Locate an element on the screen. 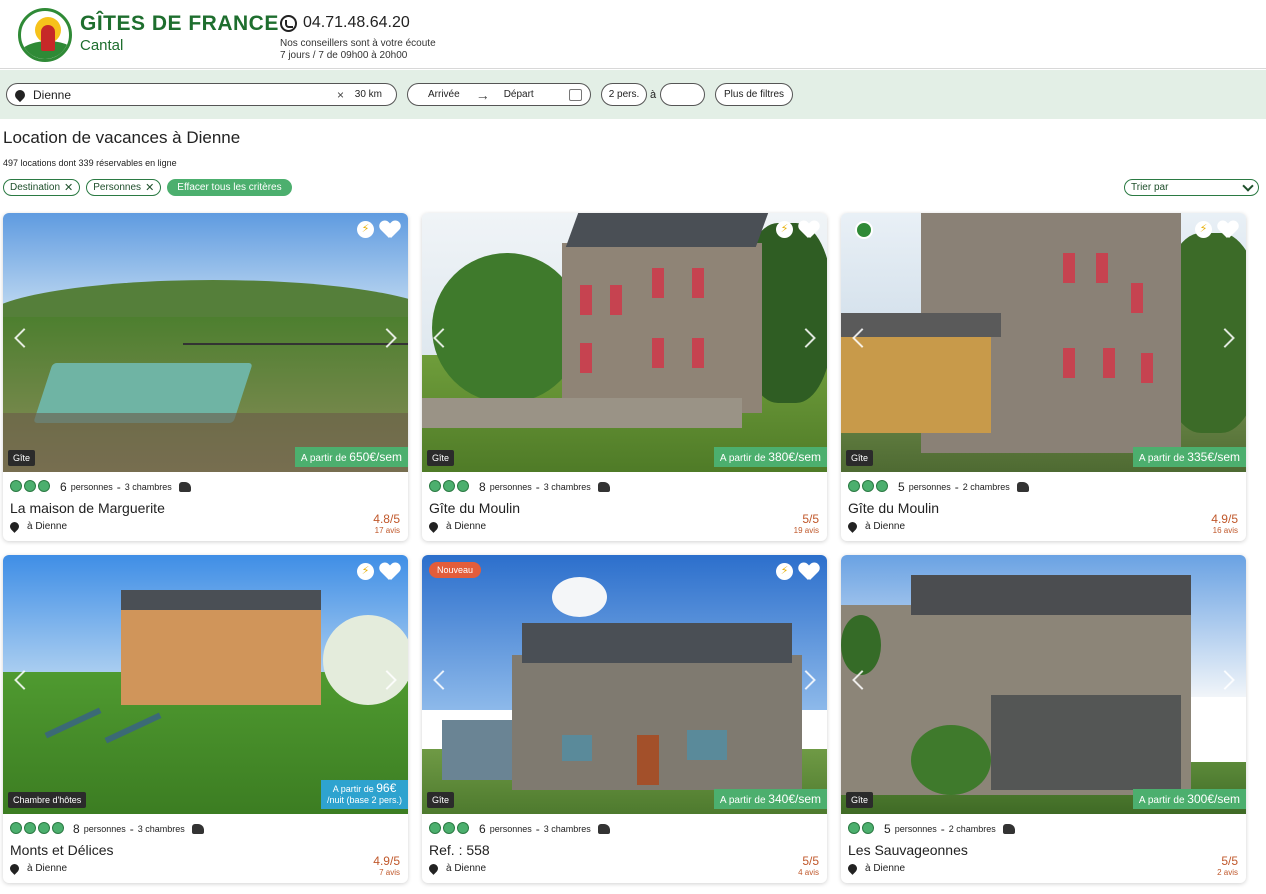 This screenshot has width=1266, height=894. review-score: 5/5 4 avis is located at coordinates (808, 866).